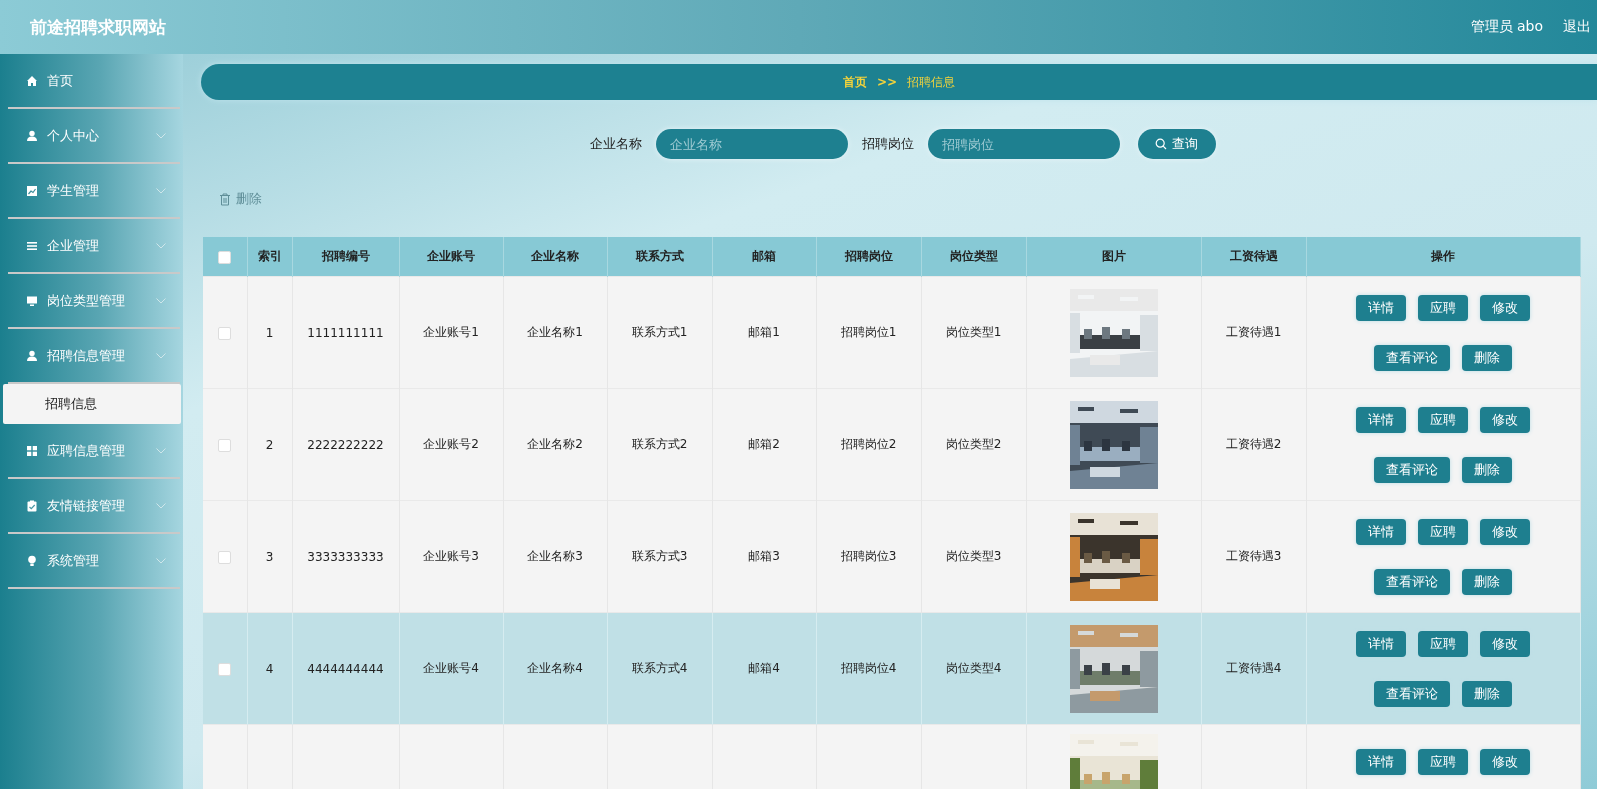 The height and width of the screenshot is (789, 1597). I want to click on clipboard-icon, so click(32, 505).